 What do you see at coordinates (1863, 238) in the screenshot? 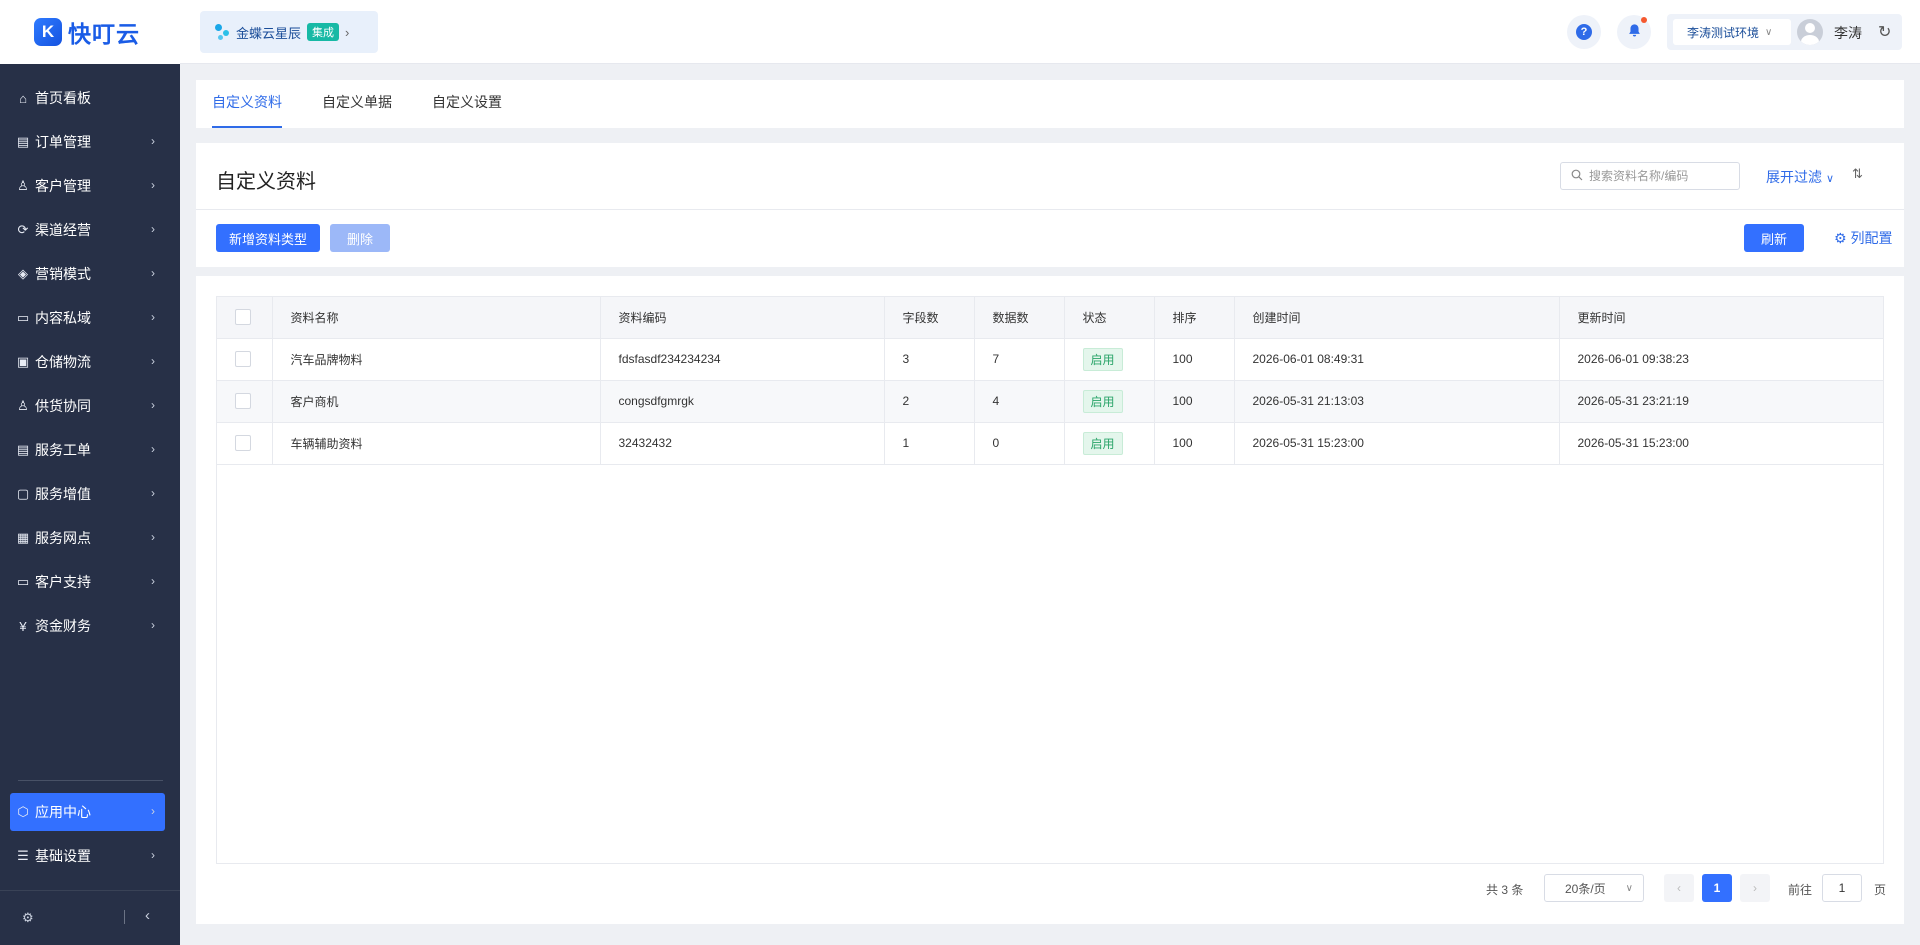
I see `column-config-button: ⚙ 列配置` at bounding box center [1863, 238].